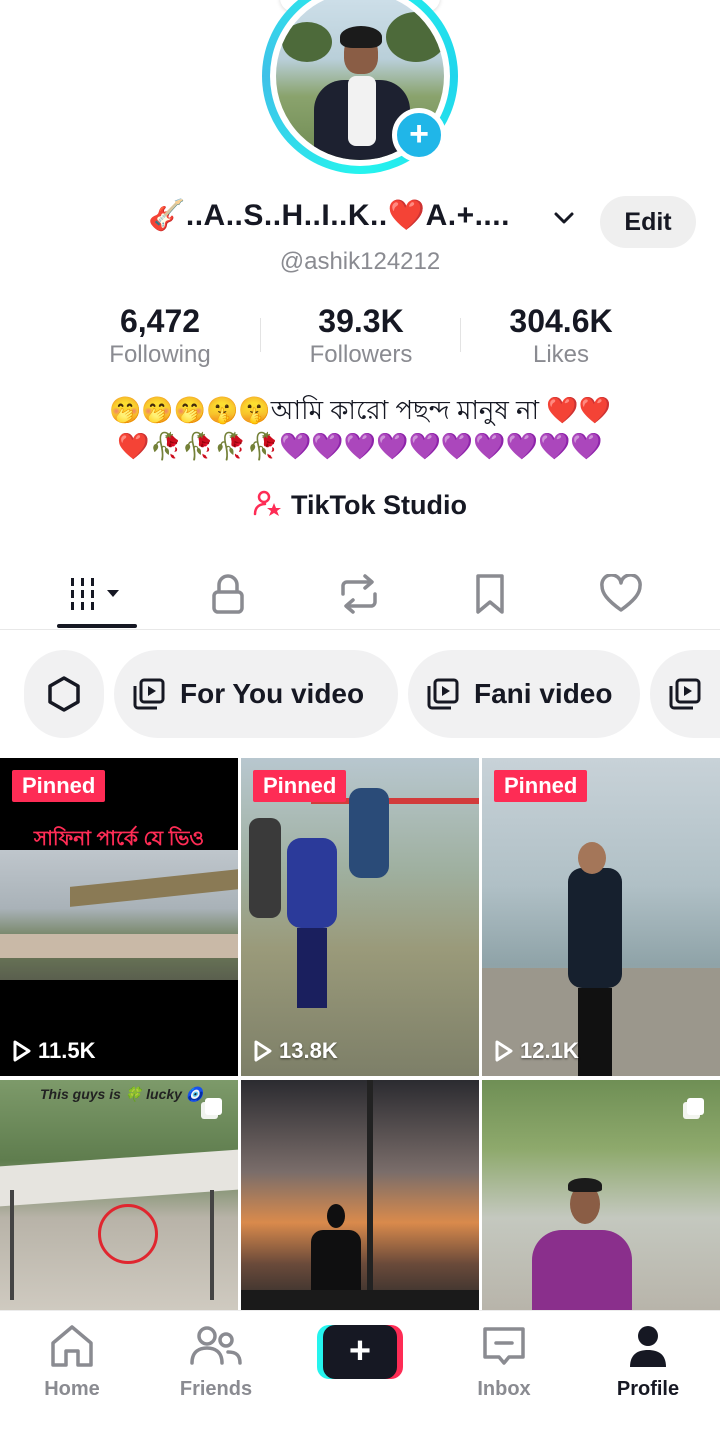 Image resolution: width=720 pixels, height=1432 pixels. I want to click on video-thumbnail: This guys is 🍀 lucky 🧿, so click(119, 1195).